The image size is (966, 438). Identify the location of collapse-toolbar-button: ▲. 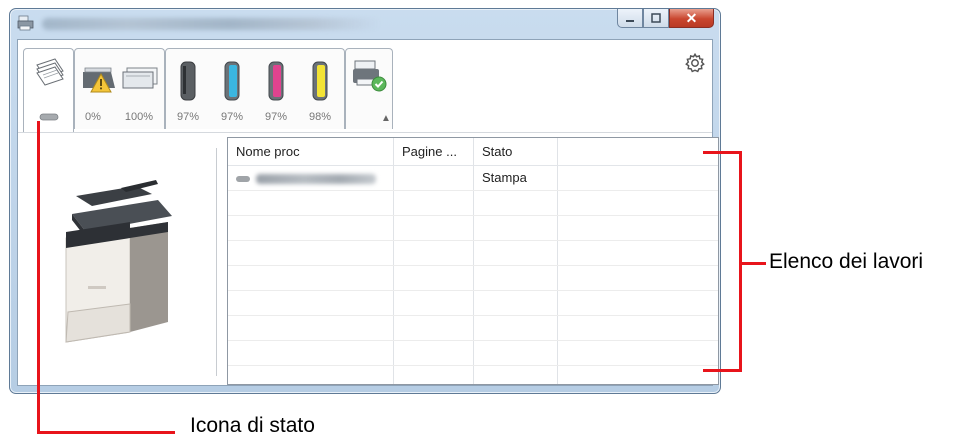
(386, 118).